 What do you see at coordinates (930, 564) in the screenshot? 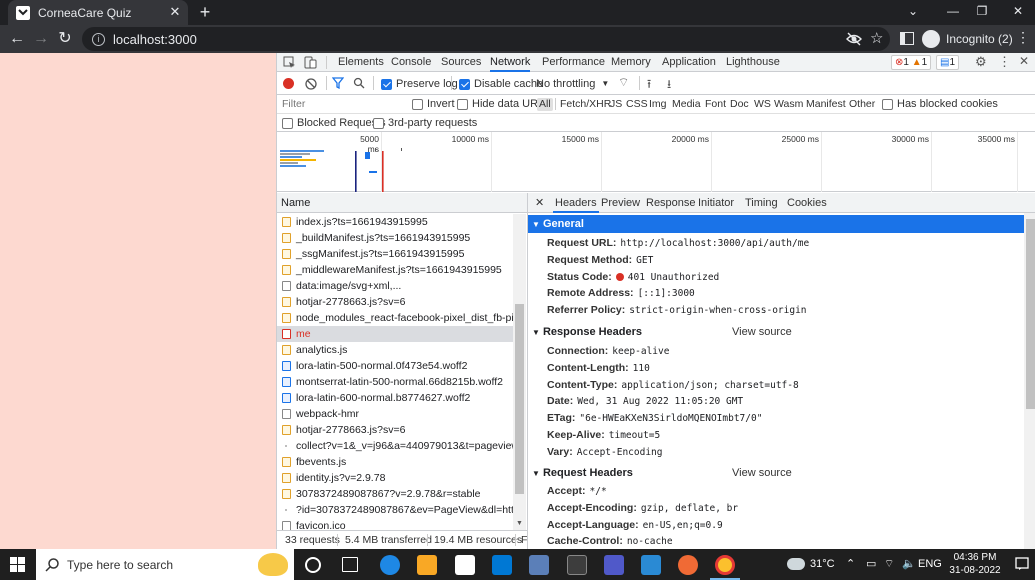
I see `language-indicator: ENG` at bounding box center [930, 564].